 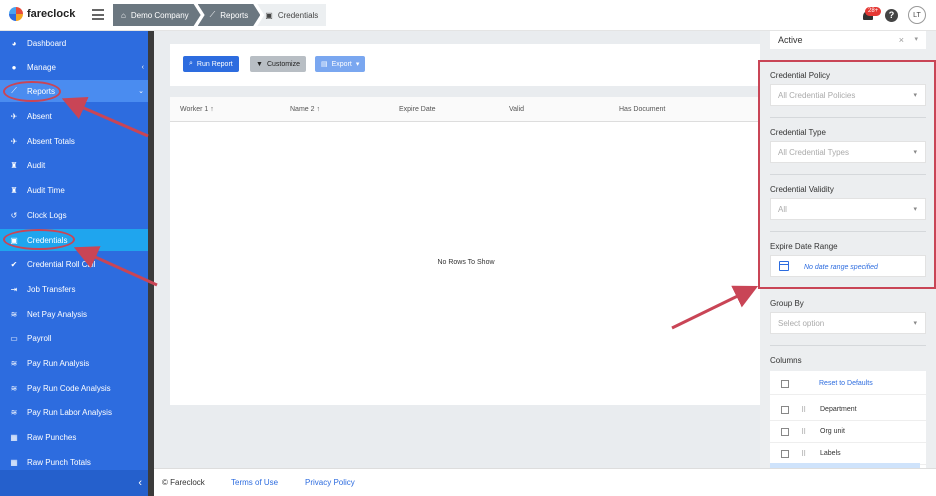 I want to click on sidebar-item-absent: ✈ Absent, so click(x=74, y=116).